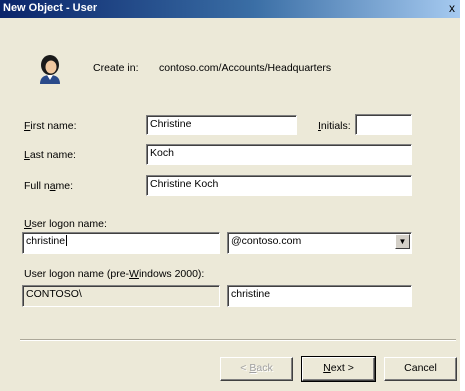  What do you see at coordinates (256, 369) in the screenshot?
I see `back-button: < Back` at bounding box center [256, 369].